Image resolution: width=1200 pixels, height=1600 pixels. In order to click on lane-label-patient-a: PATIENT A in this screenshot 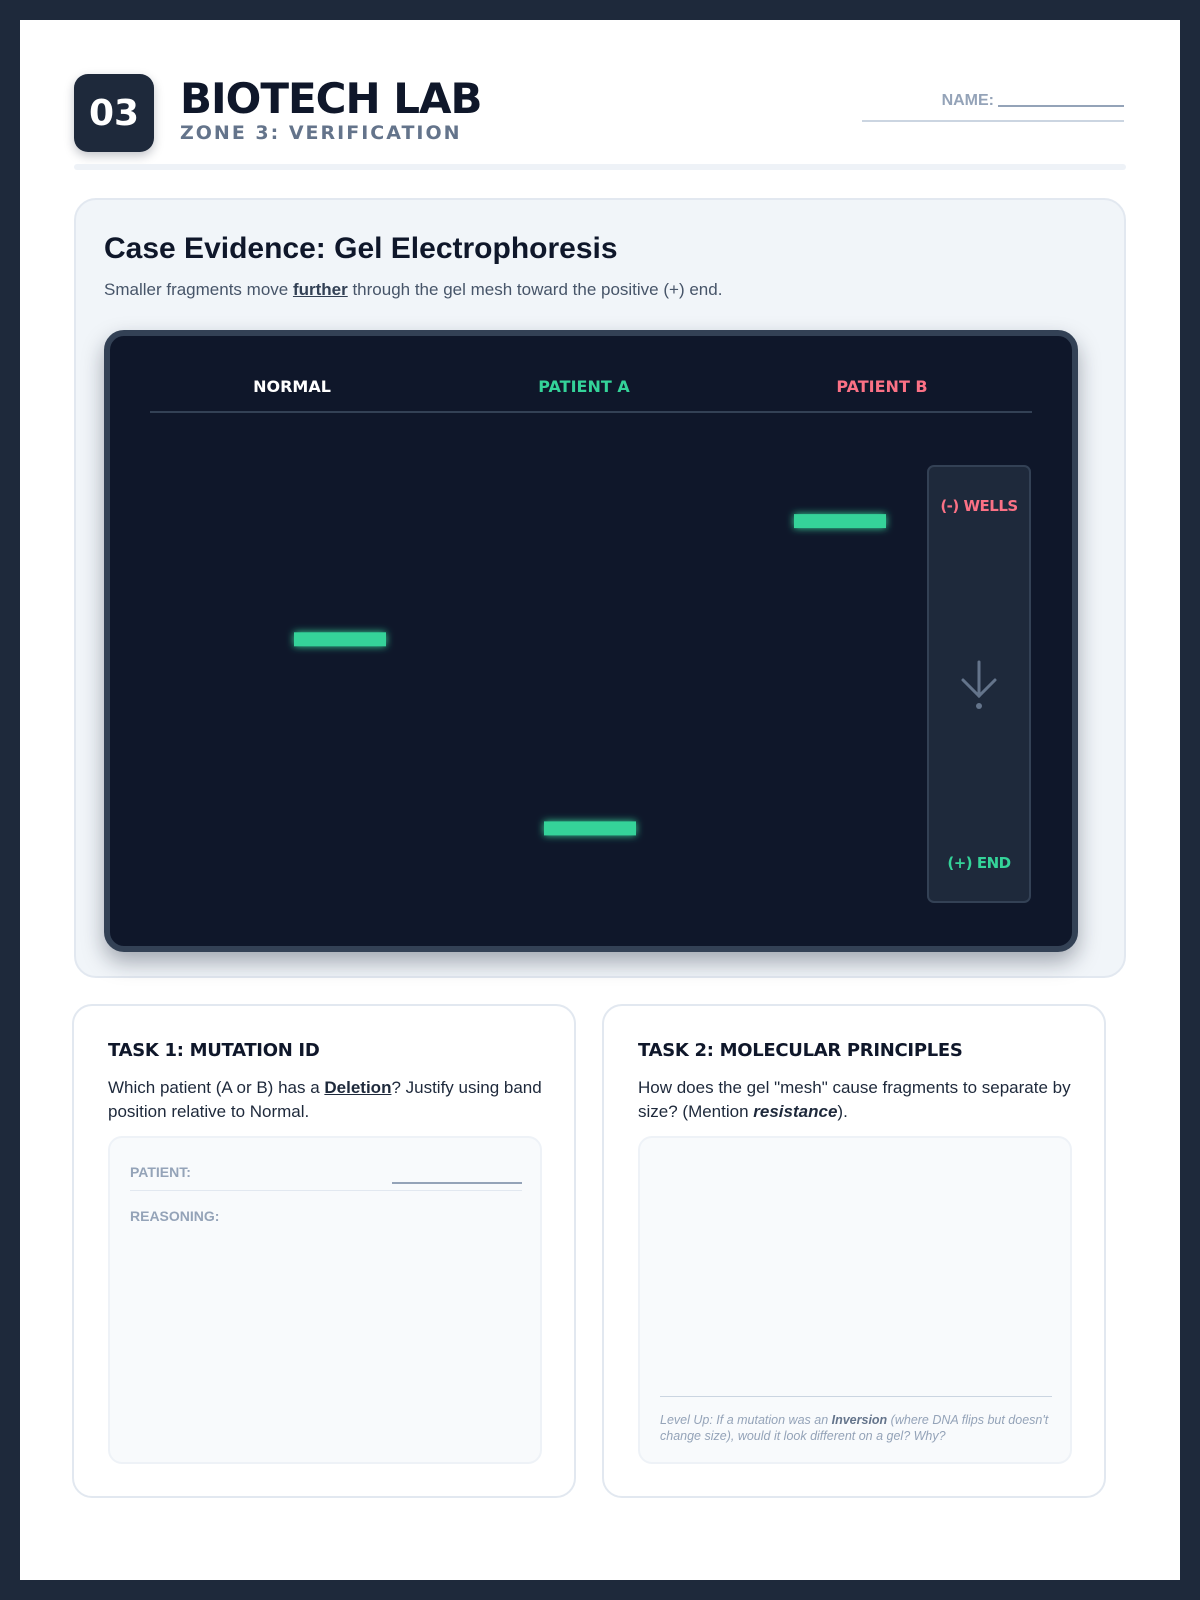, I will do `click(584, 386)`.